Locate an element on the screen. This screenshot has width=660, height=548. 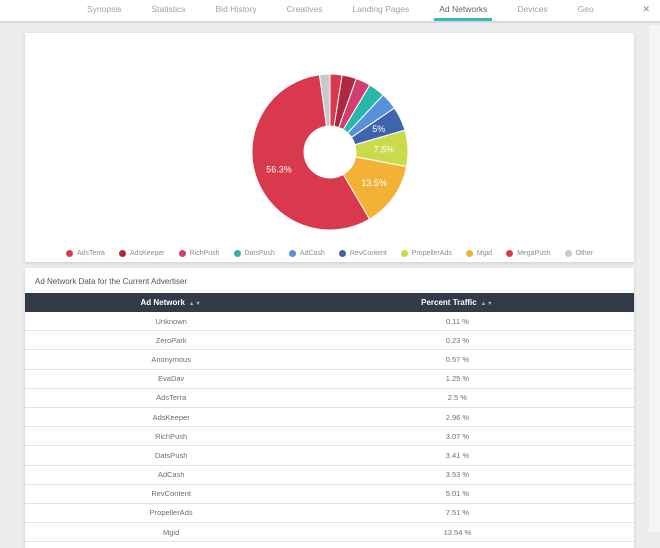
cell-percent: 0.11 % is located at coordinates (457, 321).